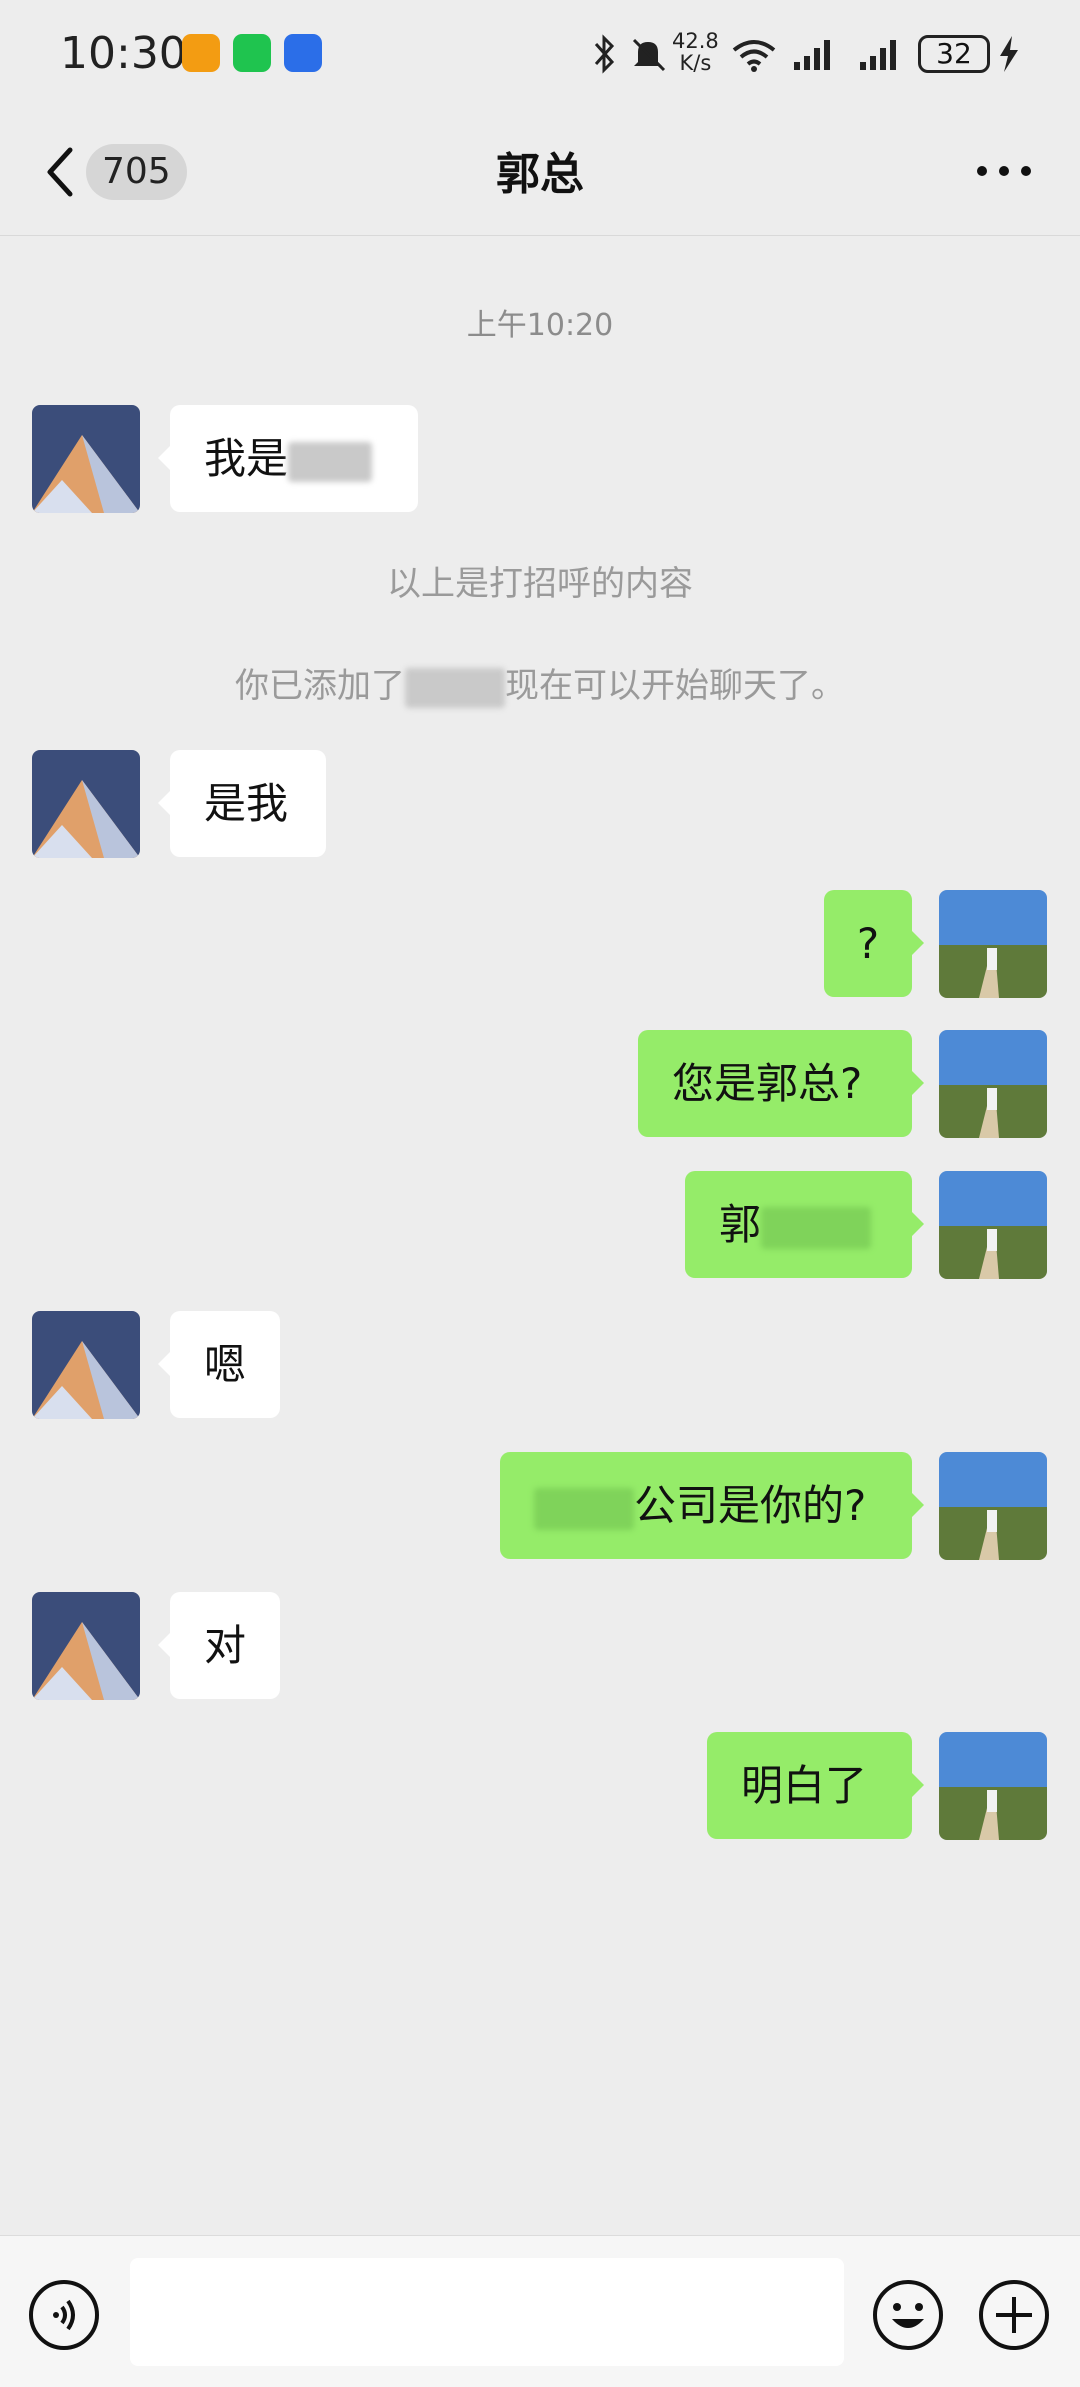  What do you see at coordinates (740, 1224) in the screenshot?
I see `message-text: 郭` at bounding box center [740, 1224].